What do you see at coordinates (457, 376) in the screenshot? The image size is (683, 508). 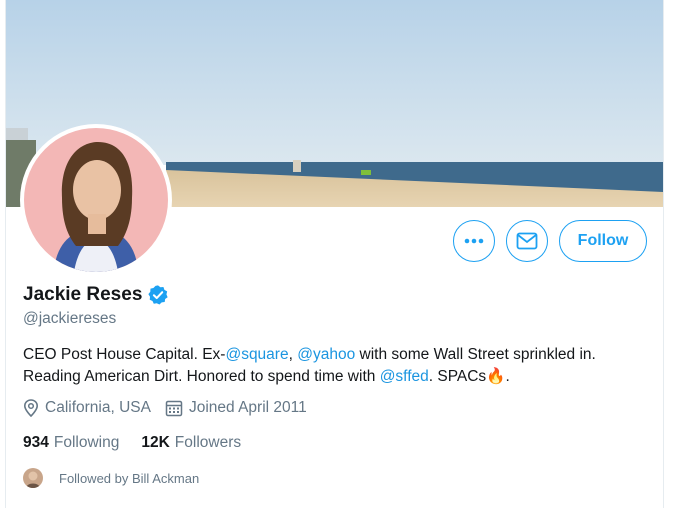 I see `bio-text: . SPACs` at bounding box center [457, 376].